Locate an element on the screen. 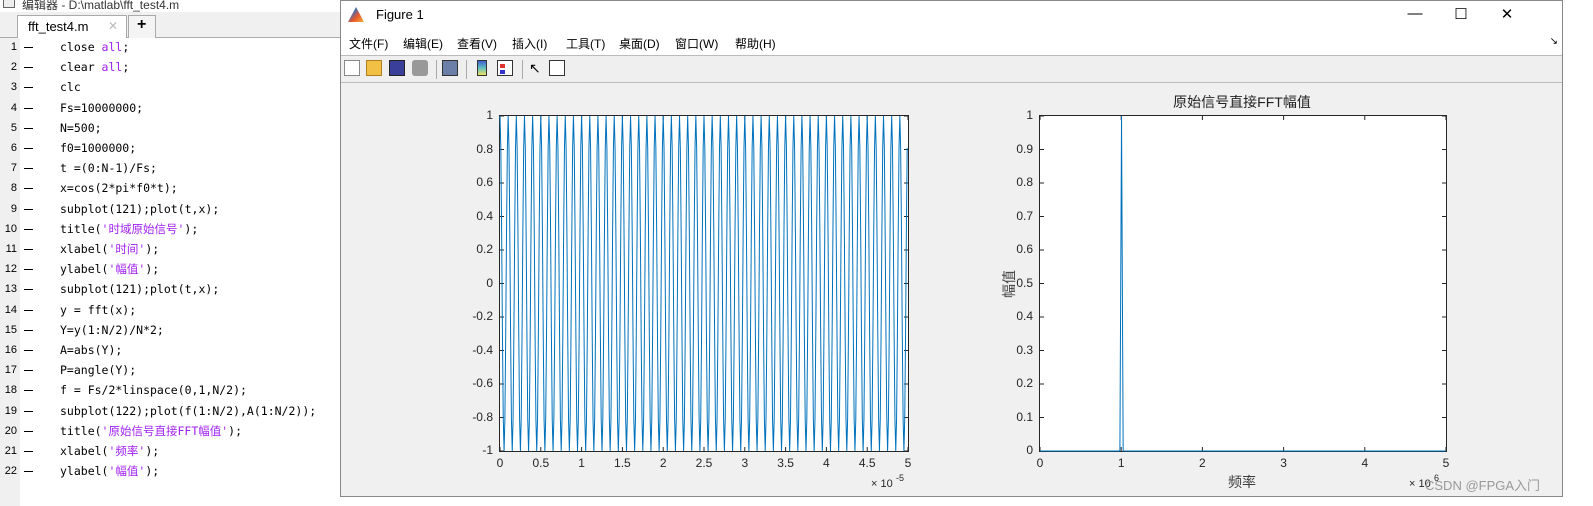  line-number: 10 is located at coordinates (10, 228).